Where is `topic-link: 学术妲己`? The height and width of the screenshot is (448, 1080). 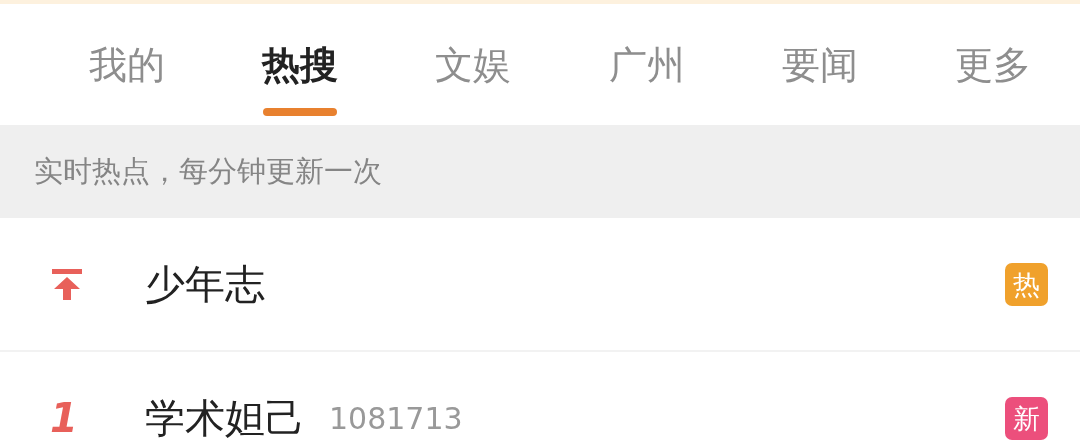
topic-link: 学术妲己 is located at coordinates (225, 418).